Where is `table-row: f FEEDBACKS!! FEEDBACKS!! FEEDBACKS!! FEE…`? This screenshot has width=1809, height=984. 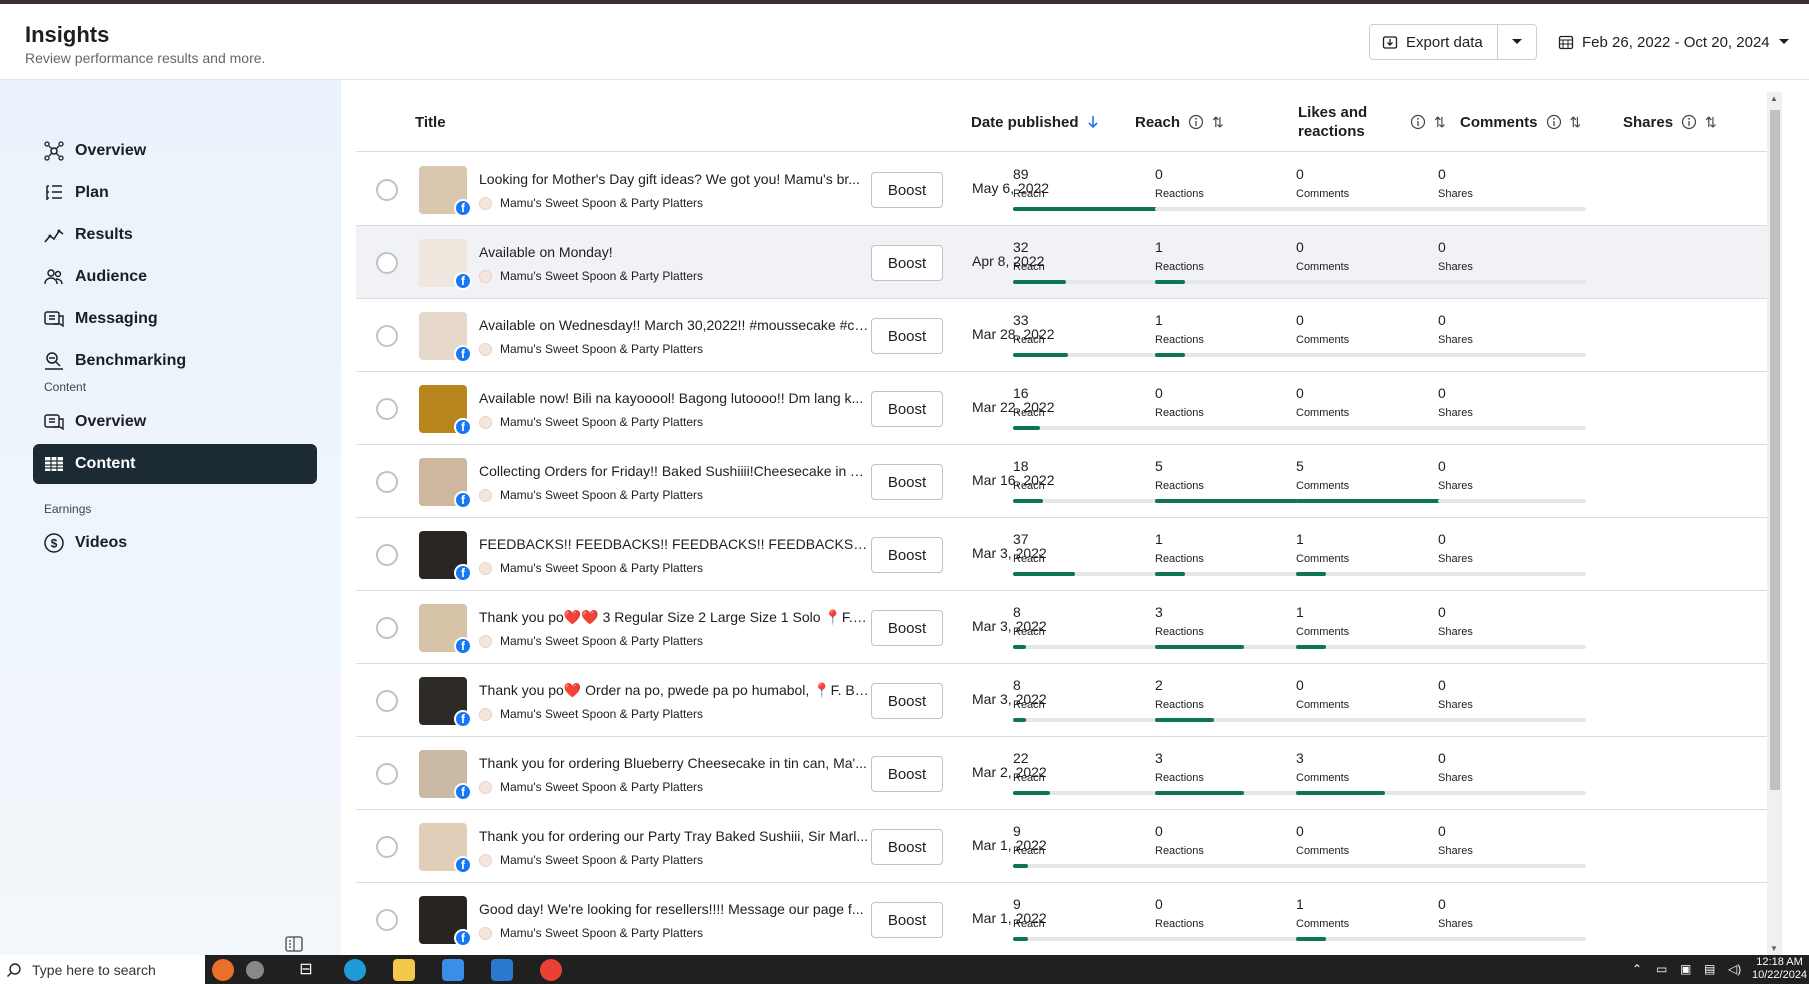
table-row: f FEEDBACKS!! FEEDBACKS!! FEEDBACKS!! FEE… is located at coordinates (1061, 554).